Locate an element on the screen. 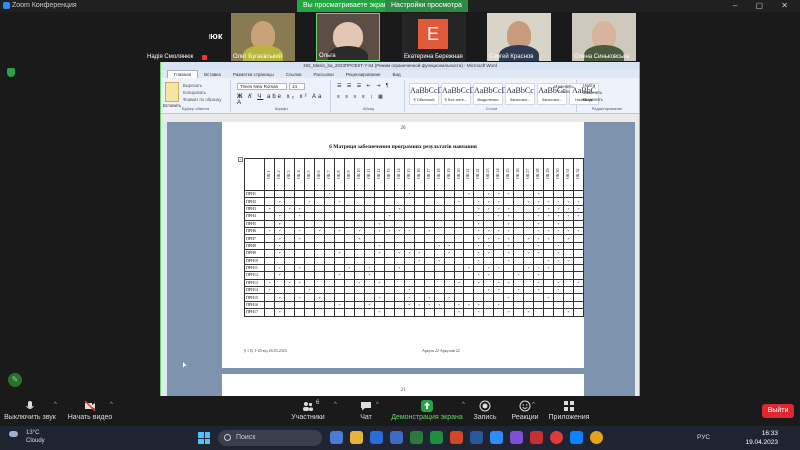 This screenshot has height=450, width=800. windows-start-icon is located at coordinates (204, 438).